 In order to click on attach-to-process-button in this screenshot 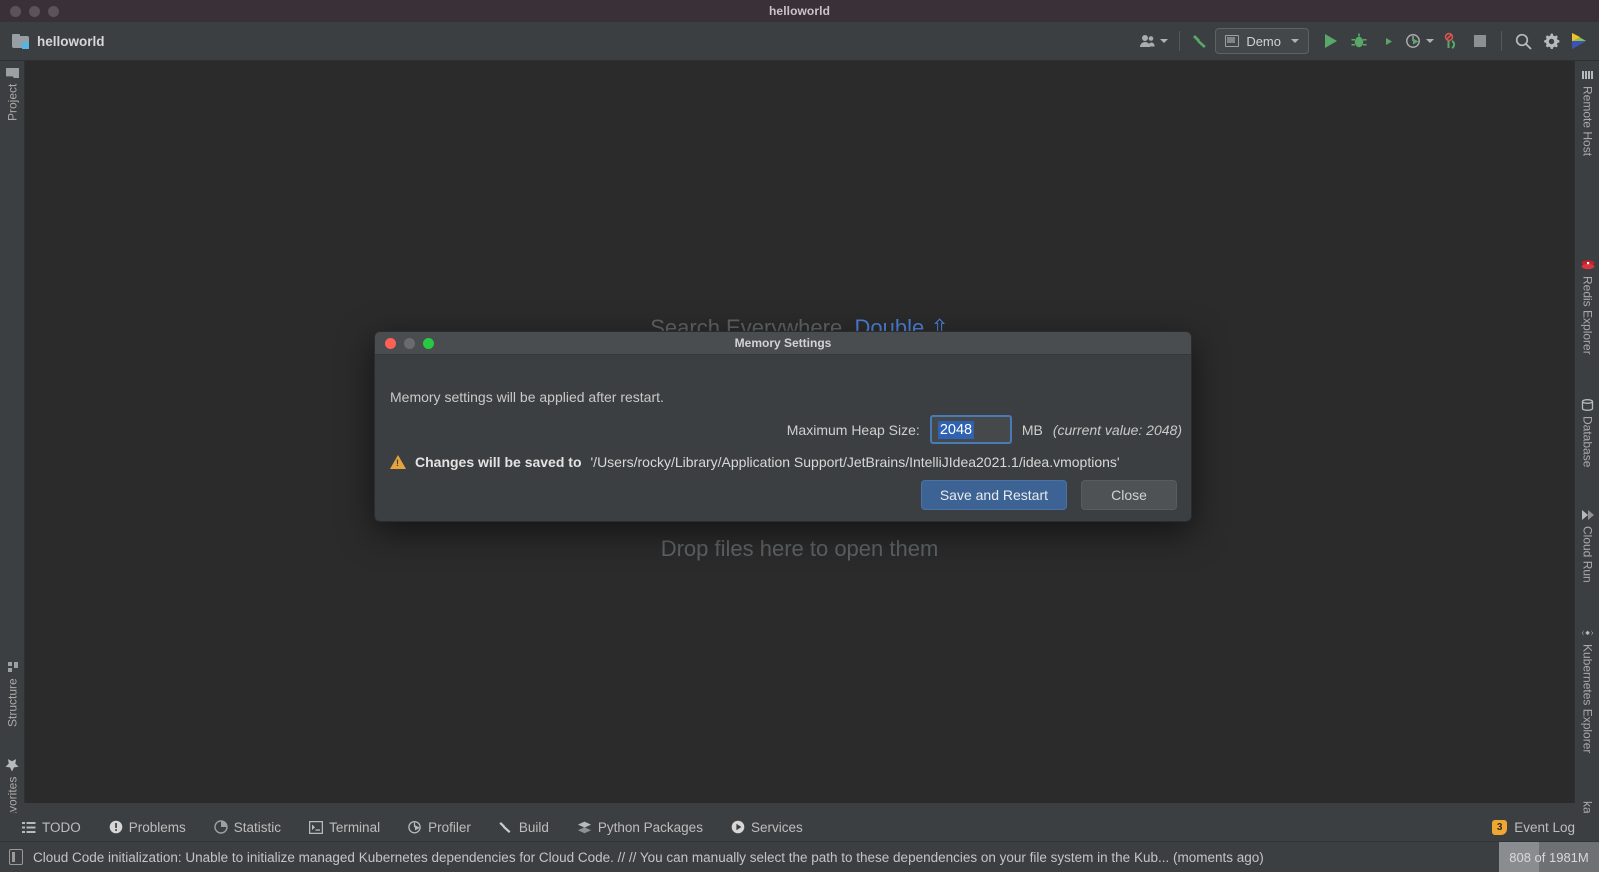, I will do `click(1452, 41)`.